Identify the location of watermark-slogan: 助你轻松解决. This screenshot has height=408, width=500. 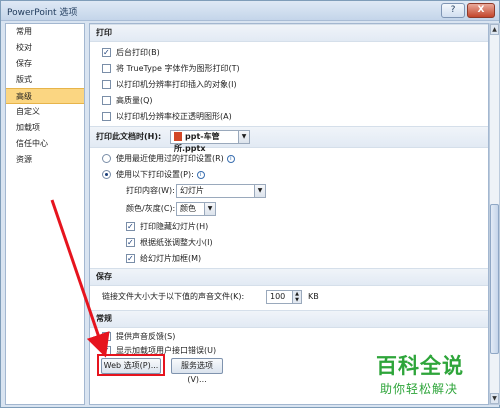
(419, 389).